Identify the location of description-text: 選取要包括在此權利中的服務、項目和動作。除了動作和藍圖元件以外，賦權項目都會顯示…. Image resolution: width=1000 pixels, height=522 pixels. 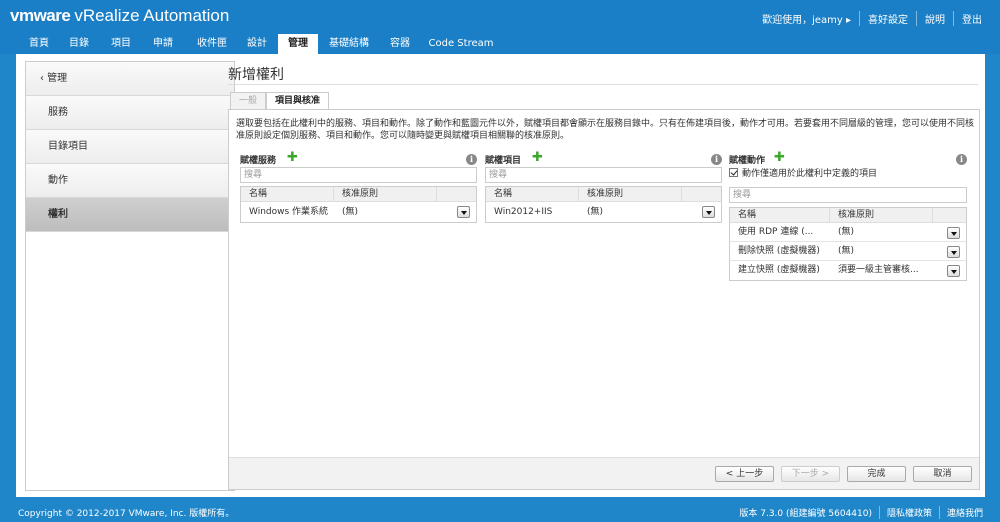
(605, 130).